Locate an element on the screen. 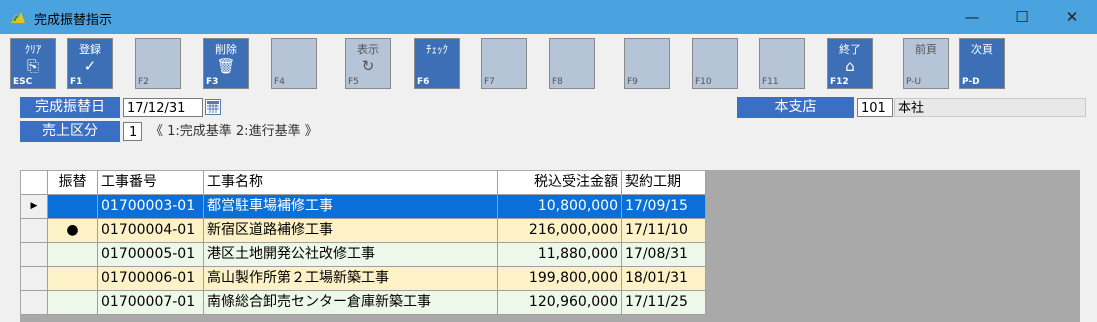  clear-button: ｸﾘｱ ⎘ ESC is located at coordinates (33, 63).